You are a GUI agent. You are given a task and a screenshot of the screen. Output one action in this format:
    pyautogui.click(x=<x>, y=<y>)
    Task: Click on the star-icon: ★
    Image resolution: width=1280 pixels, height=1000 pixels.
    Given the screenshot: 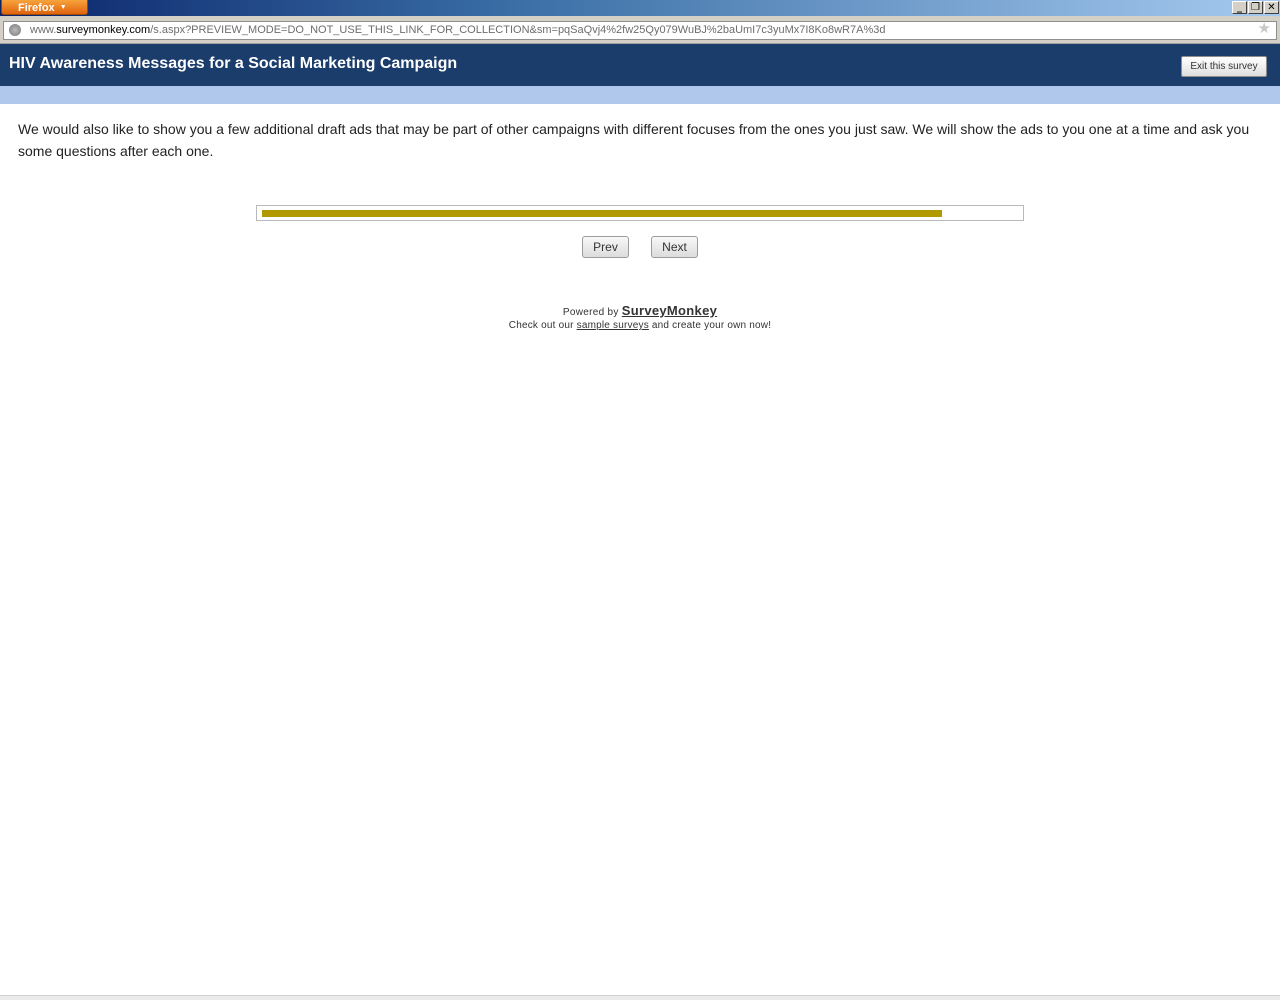 What is the action you would take?
    pyautogui.click(x=1264, y=29)
    